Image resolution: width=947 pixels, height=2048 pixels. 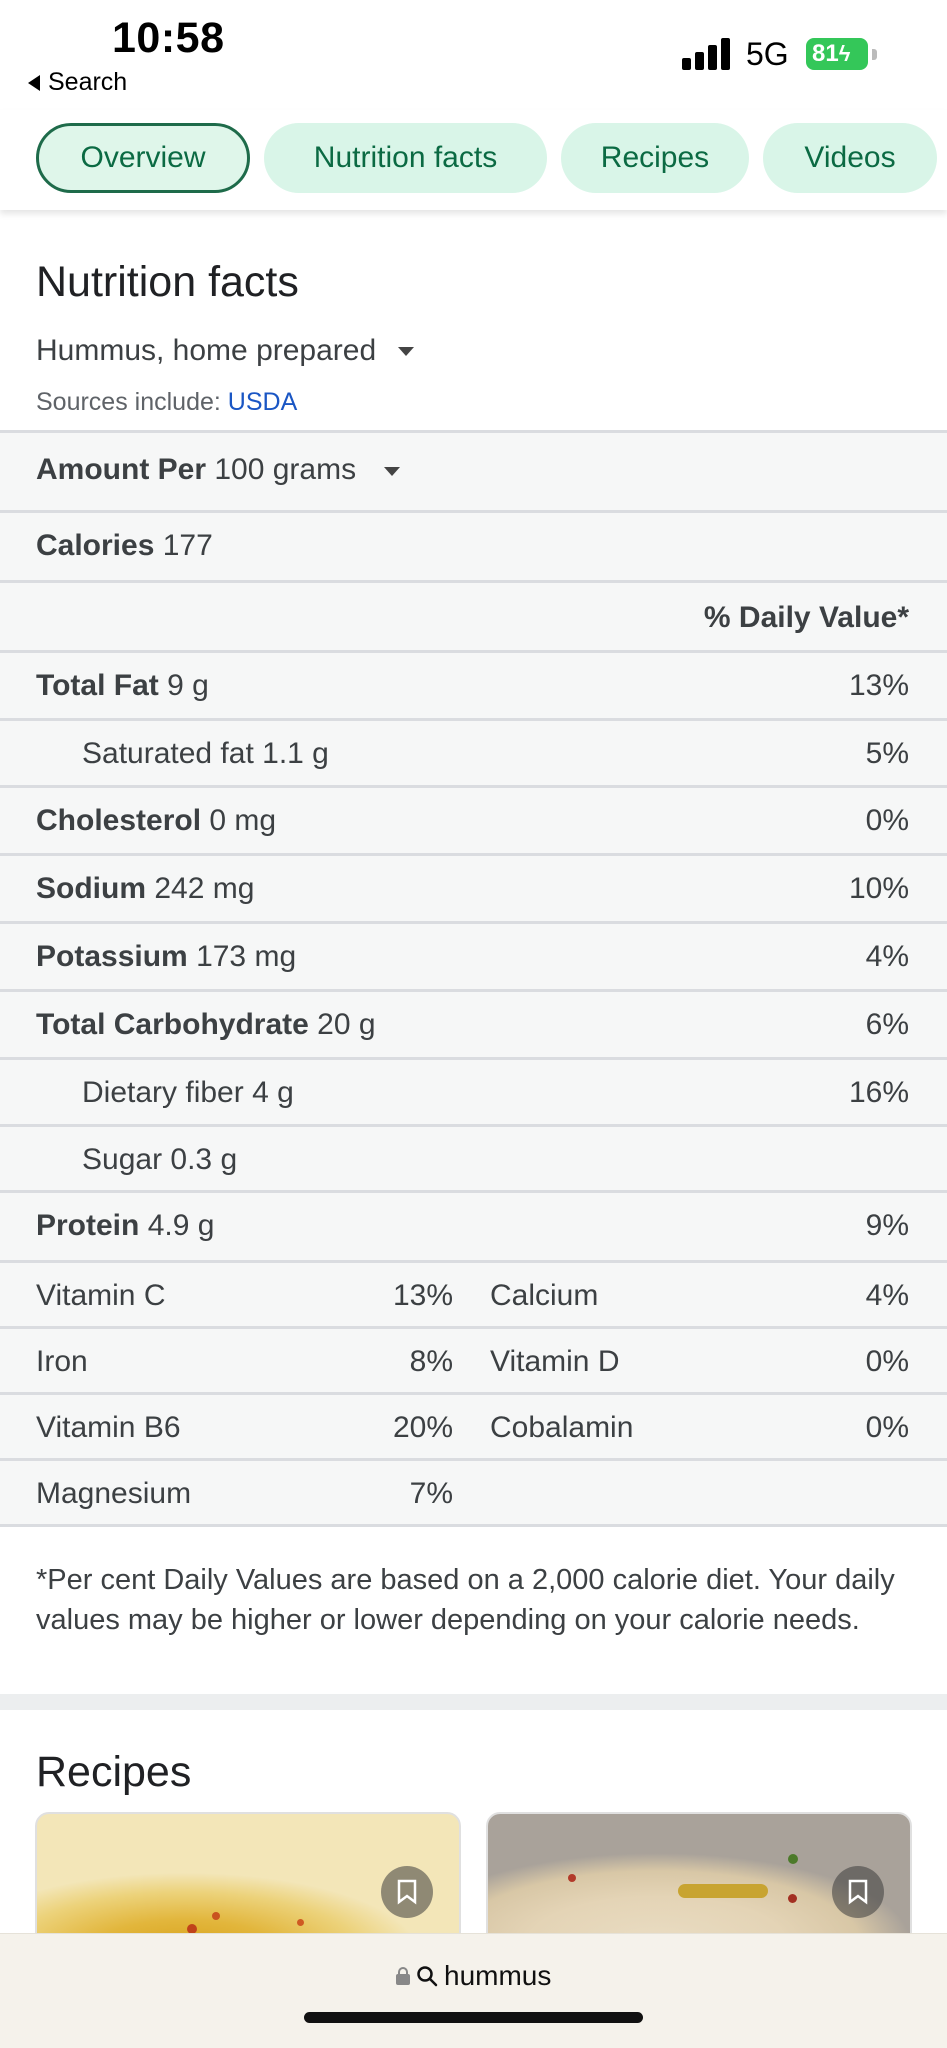 I want to click on clock: 10:58, so click(x=168, y=38).